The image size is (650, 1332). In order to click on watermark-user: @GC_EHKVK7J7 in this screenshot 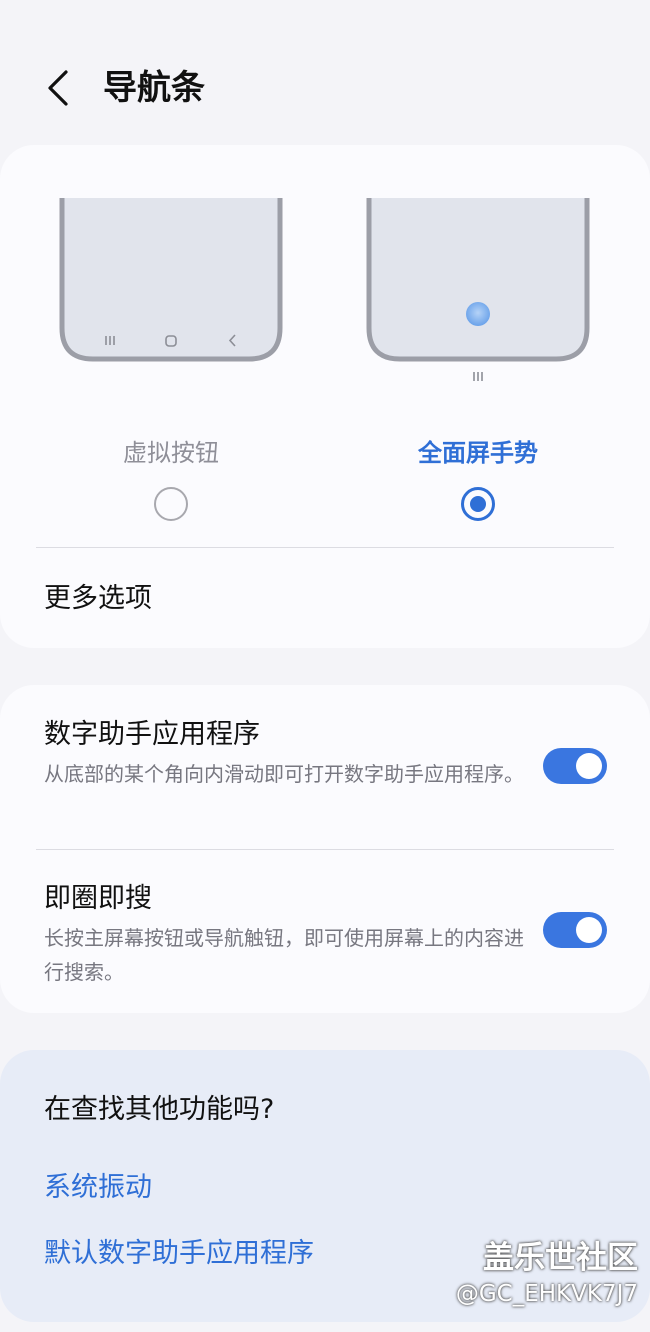, I will do `click(546, 1294)`.